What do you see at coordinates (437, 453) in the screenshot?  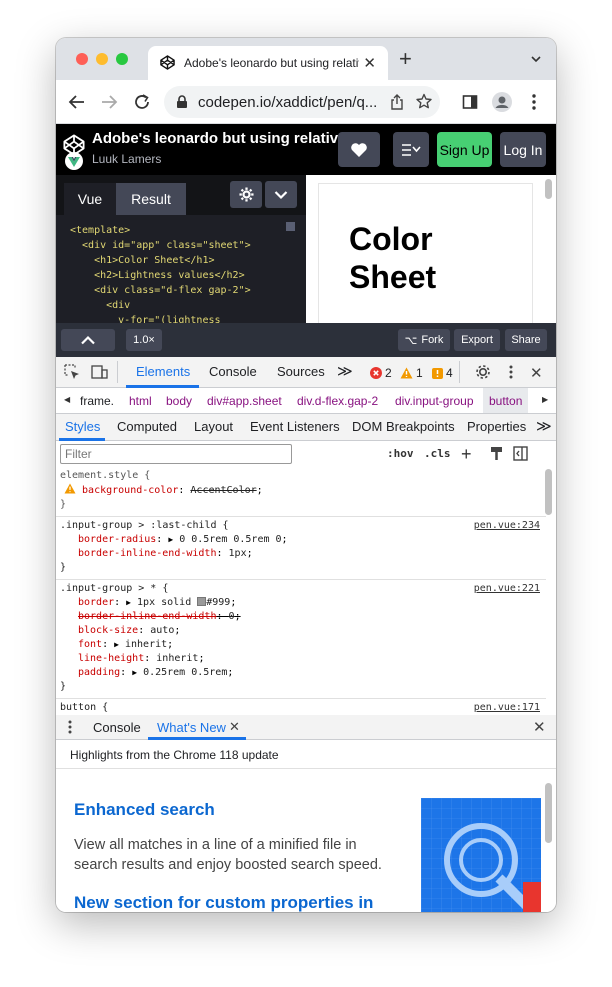 I see `class-toggle: .cls` at bounding box center [437, 453].